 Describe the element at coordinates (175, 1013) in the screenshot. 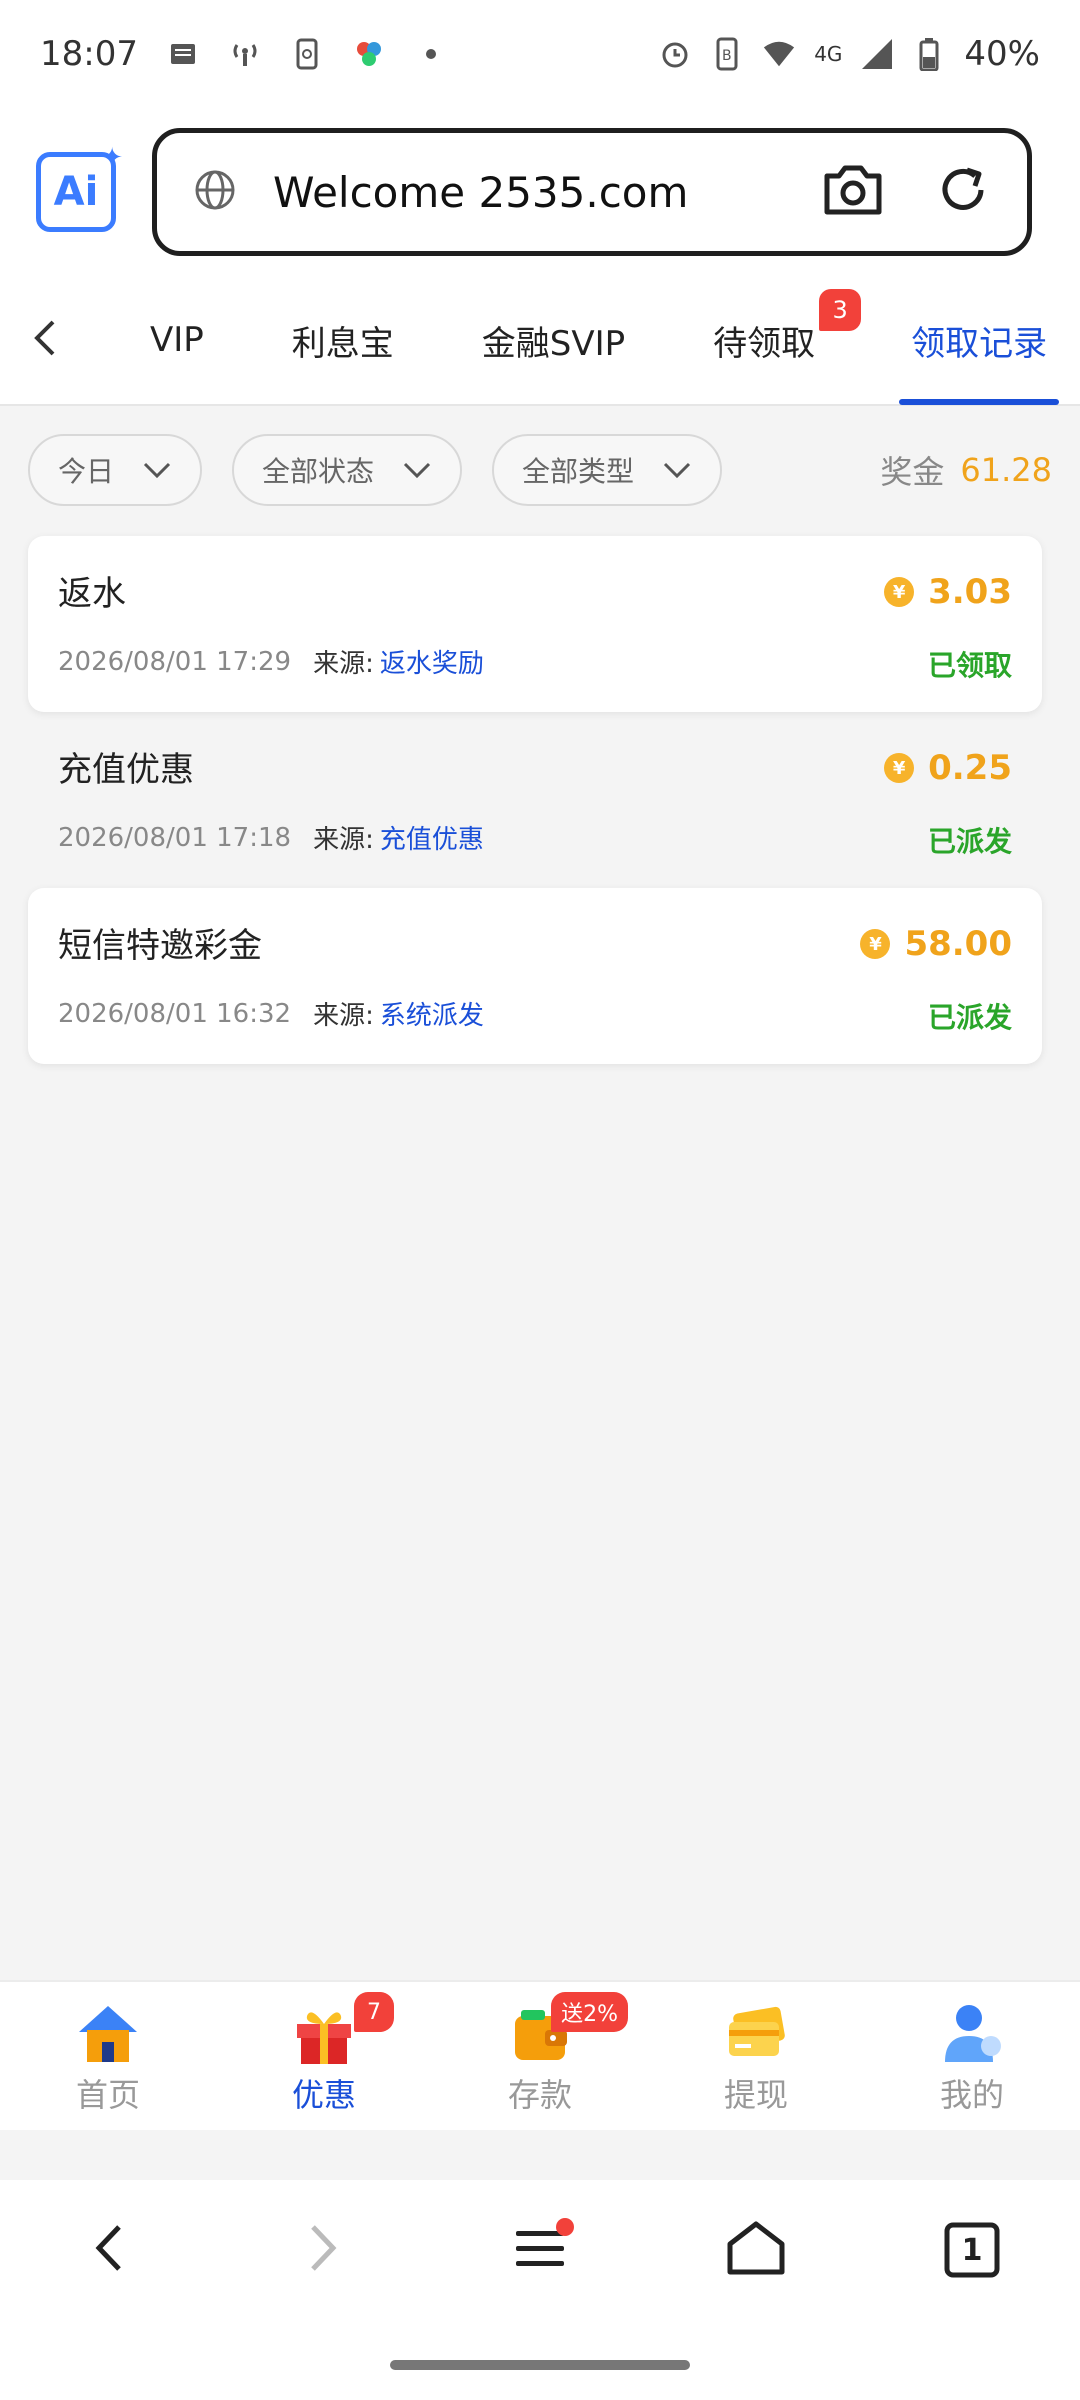

I see `record-time: 2026/08/01 16:32` at that location.